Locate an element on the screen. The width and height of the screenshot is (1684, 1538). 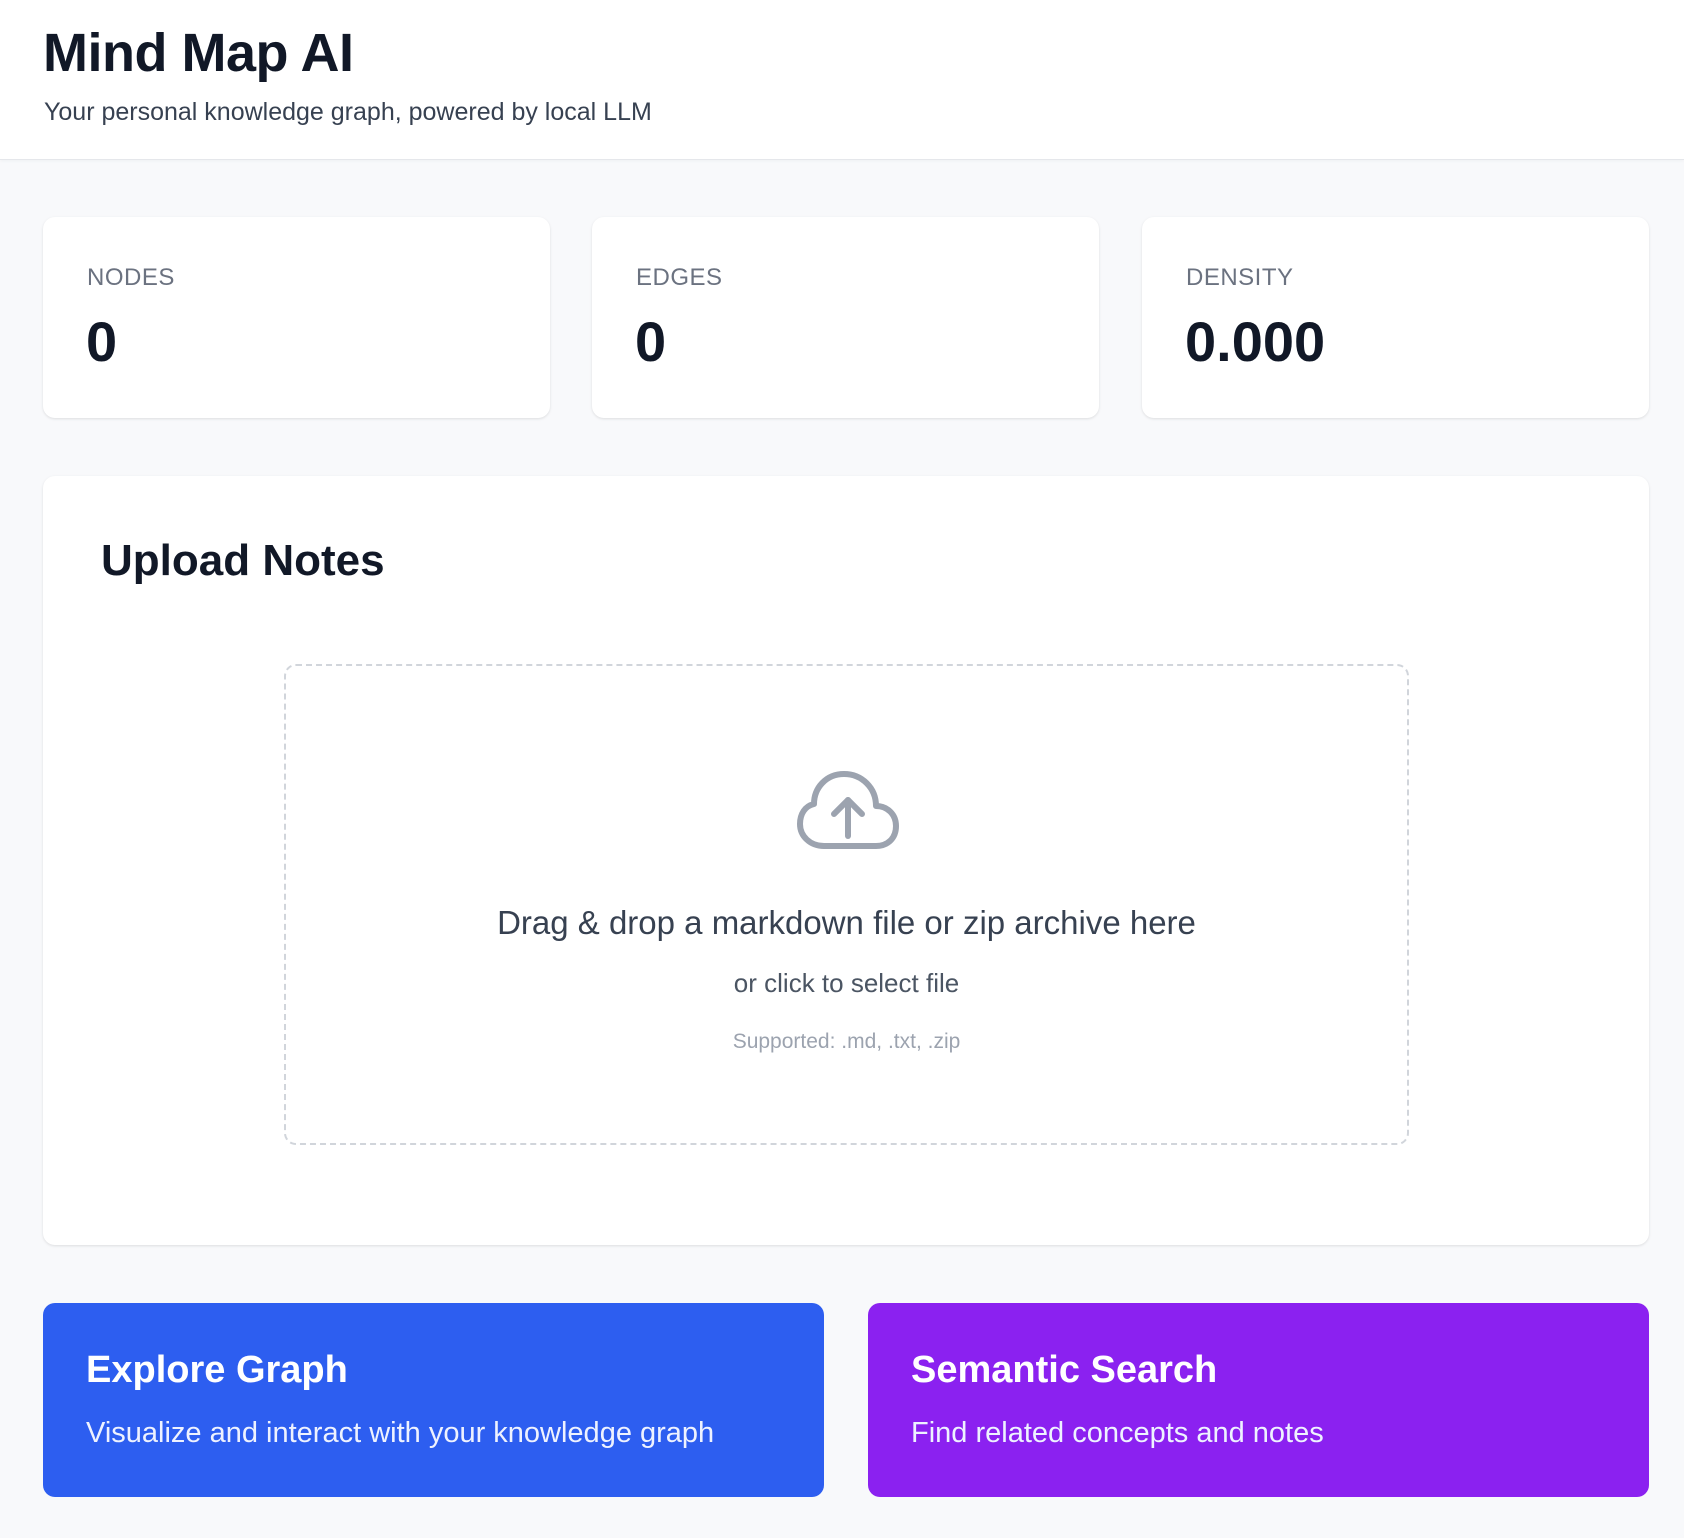
stat-card-density: DENSITY 0.000 is located at coordinates (1395, 317).